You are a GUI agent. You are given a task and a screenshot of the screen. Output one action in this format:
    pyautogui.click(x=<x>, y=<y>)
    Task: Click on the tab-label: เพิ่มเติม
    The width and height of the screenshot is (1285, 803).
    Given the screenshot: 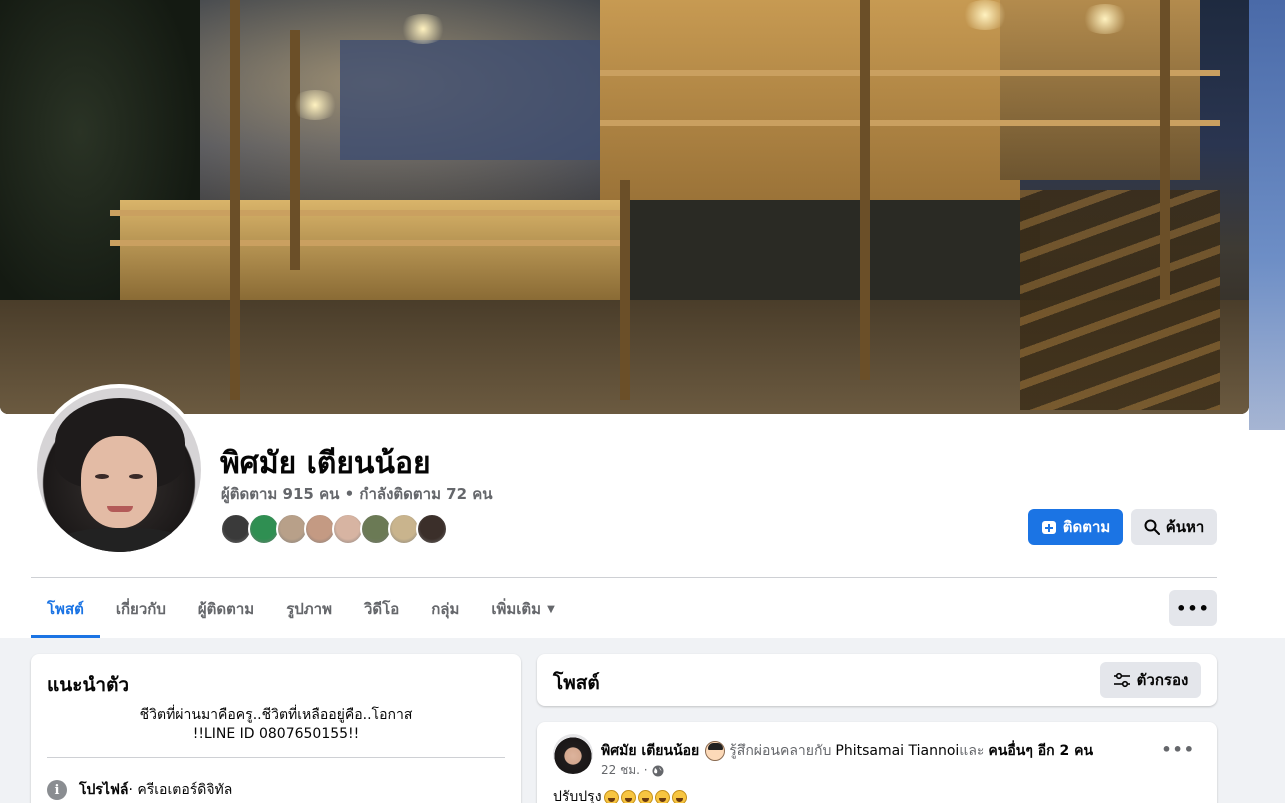 What is the action you would take?
    pyautogui.click(x=516, y=609)
    